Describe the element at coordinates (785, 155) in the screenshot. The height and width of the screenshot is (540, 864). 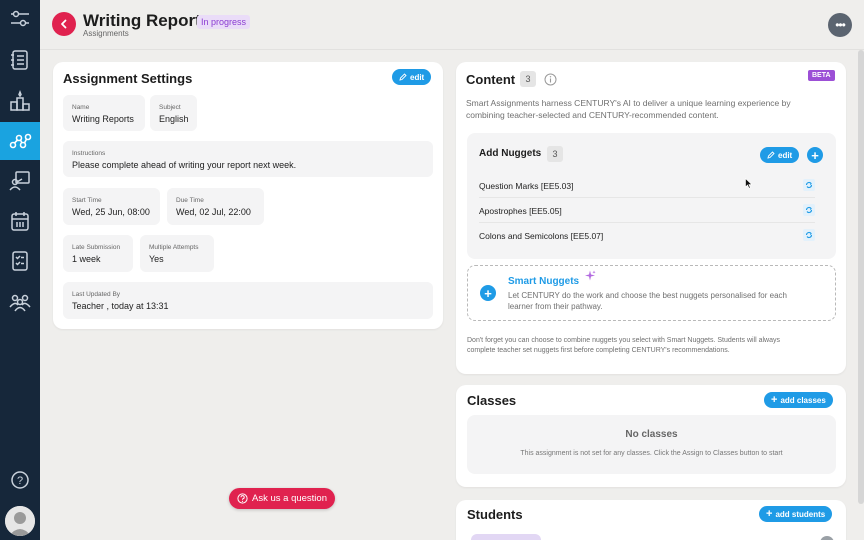
I see `nuggets-edit-label: edit` at that location.